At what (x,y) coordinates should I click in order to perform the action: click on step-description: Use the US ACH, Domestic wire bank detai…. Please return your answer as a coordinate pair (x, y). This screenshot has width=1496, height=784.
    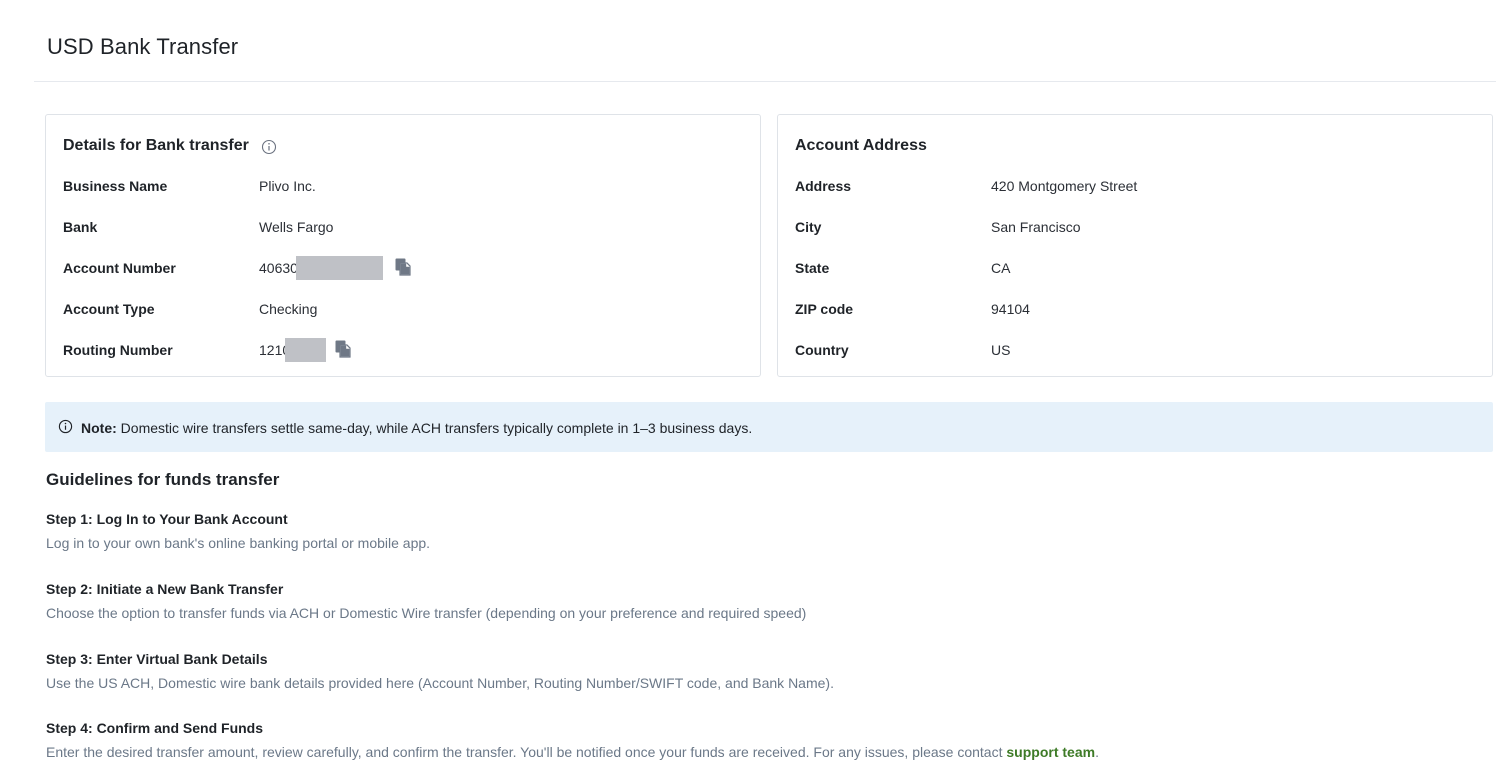
    Looking at the image, I should click on (440, 683).